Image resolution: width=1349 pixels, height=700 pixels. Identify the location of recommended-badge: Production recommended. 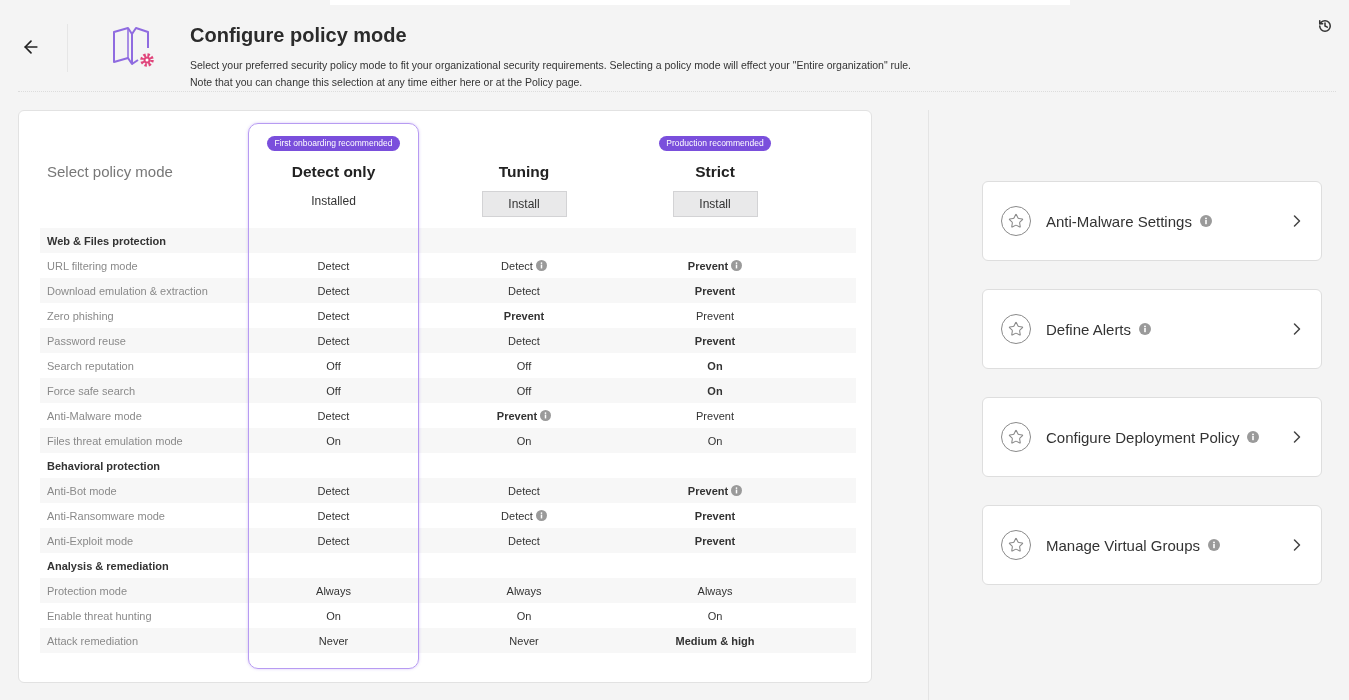
(715, 143).